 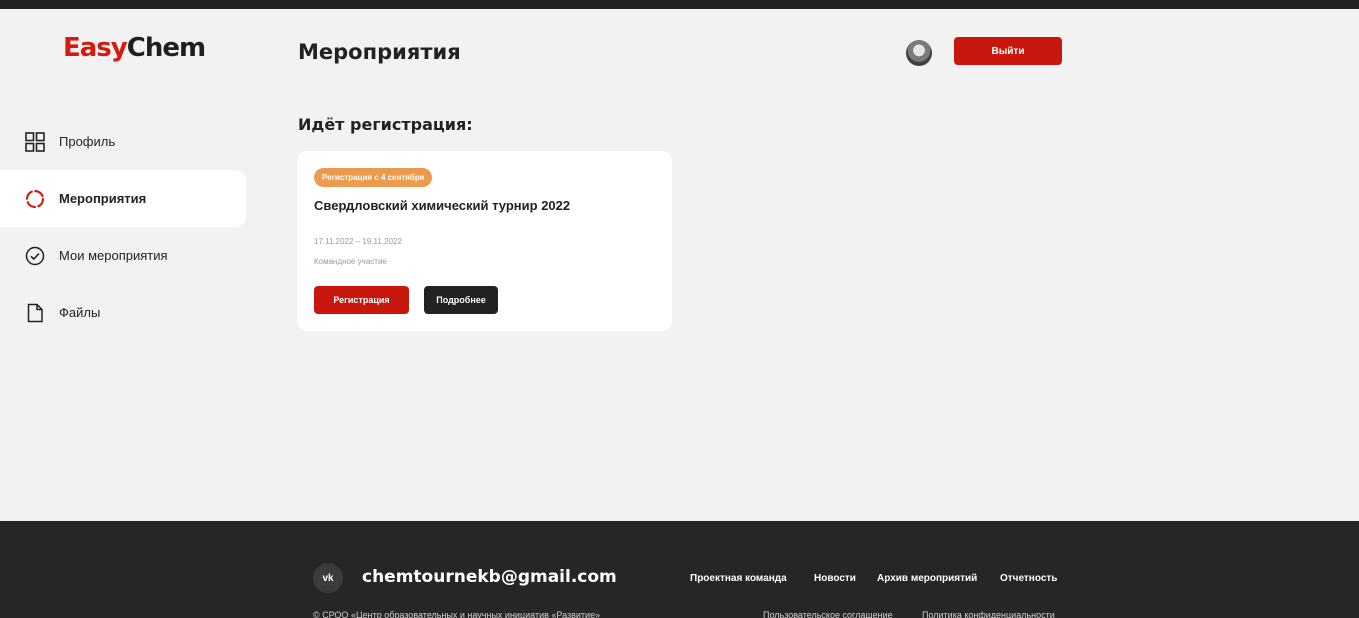 What do you see at coordinates (123, 141) in the screenshot?
I see `sidebar-item-profile: Профиль` at bounding box center [123, 141].